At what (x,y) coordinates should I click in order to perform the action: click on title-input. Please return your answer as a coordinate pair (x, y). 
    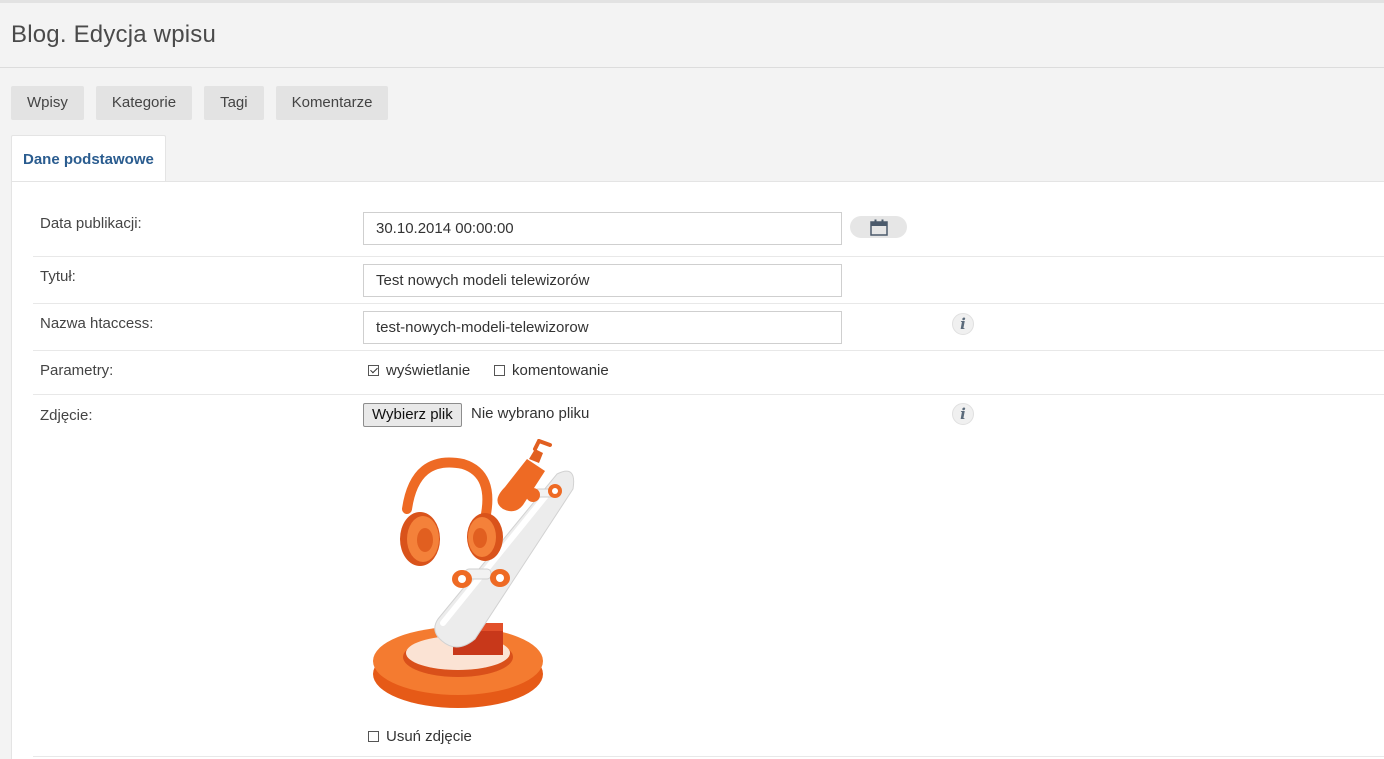
    Looking at the image, I should click on (602, 280).